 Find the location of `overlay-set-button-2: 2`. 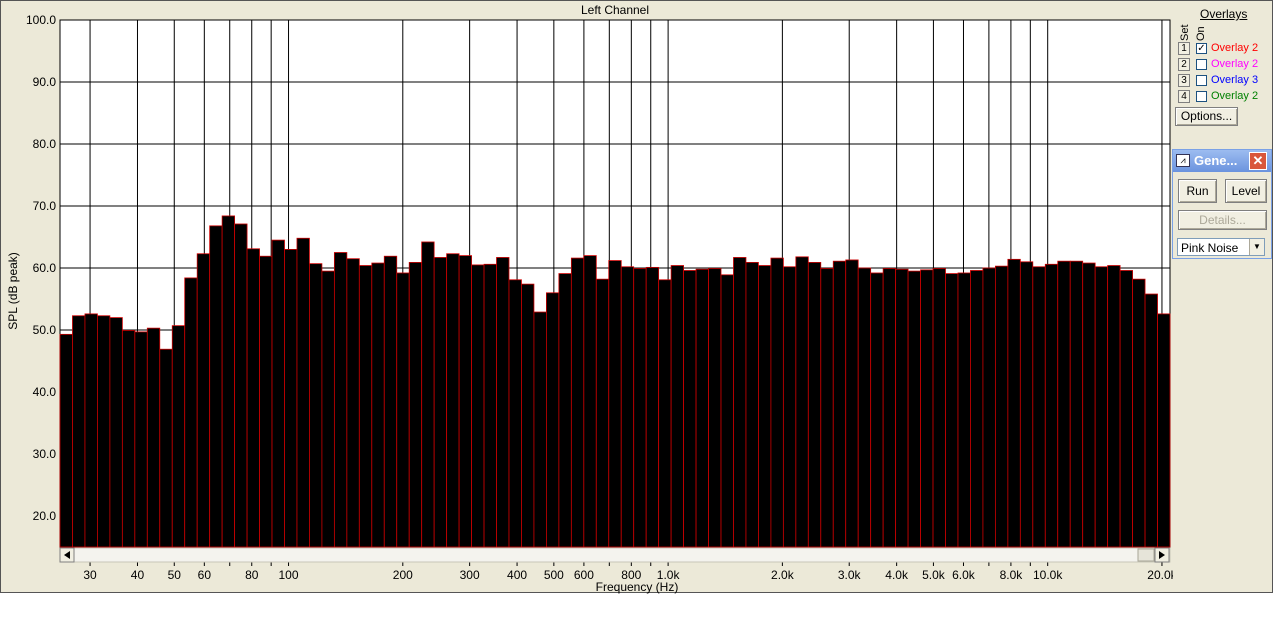

overlay-set-button-2: 2 is located at coordinates (1184, 64).